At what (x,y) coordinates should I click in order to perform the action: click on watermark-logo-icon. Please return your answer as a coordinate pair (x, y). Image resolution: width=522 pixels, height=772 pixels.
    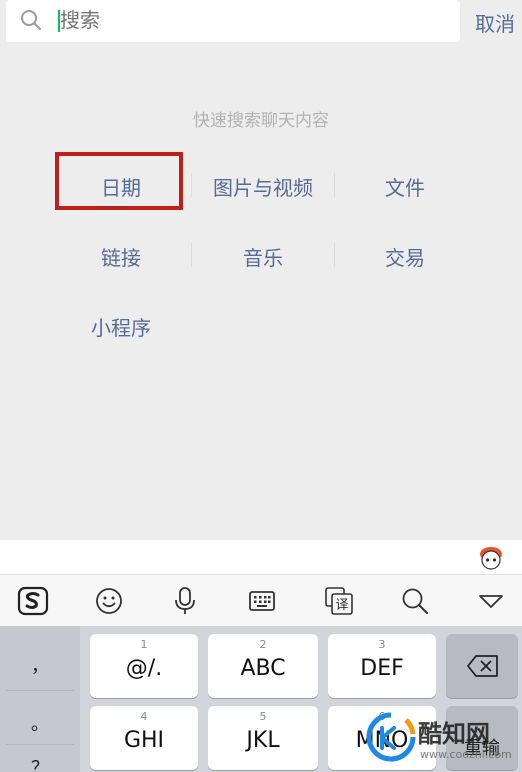
    Looking at the image, I should click on (391, 737).